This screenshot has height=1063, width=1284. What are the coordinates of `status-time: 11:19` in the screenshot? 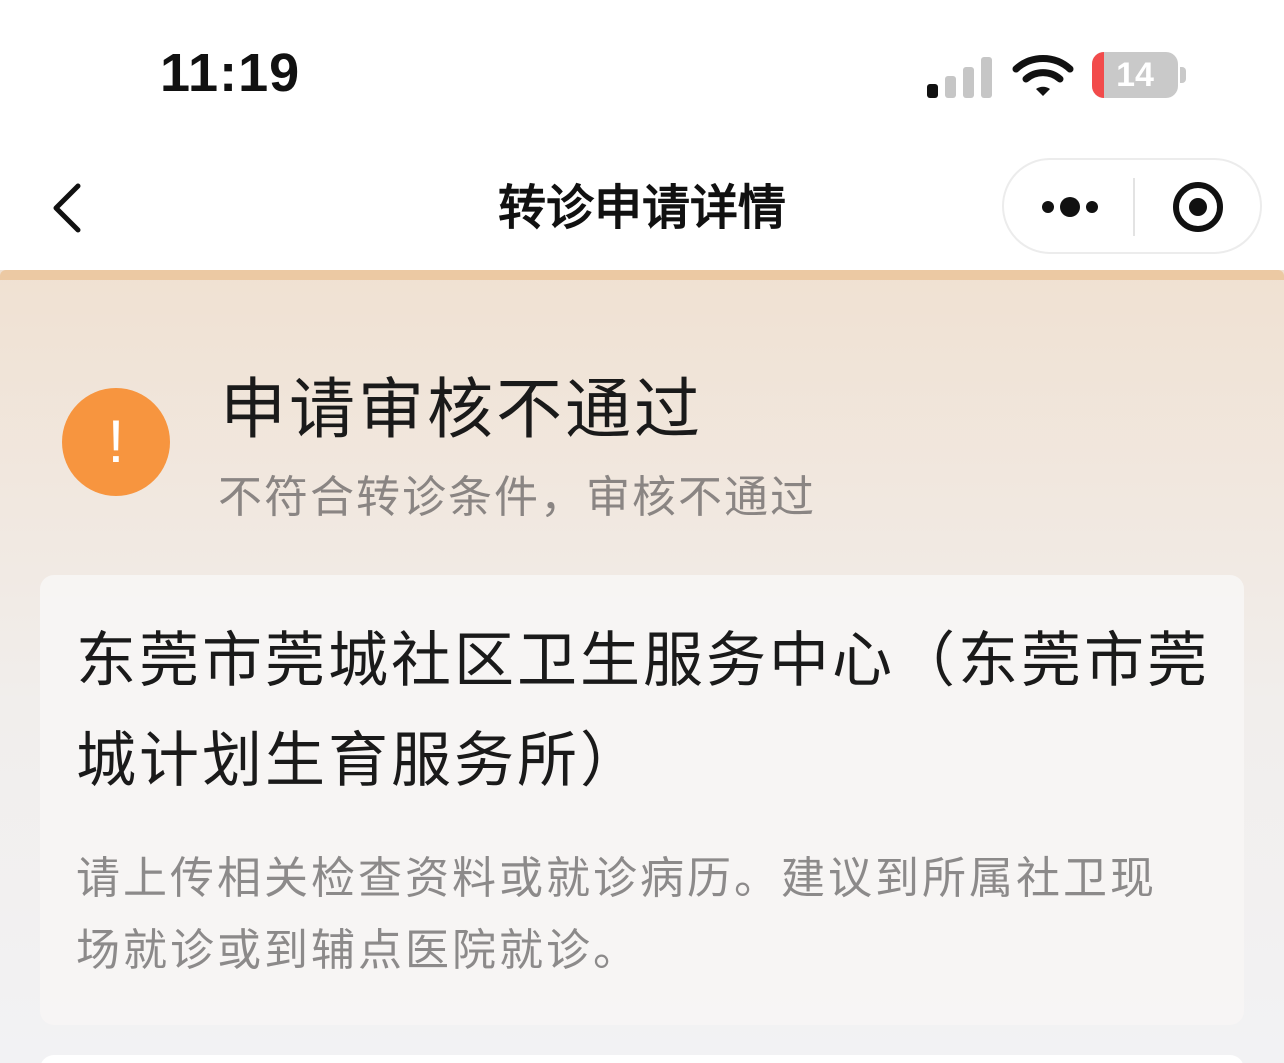 It's located at (230, 73).